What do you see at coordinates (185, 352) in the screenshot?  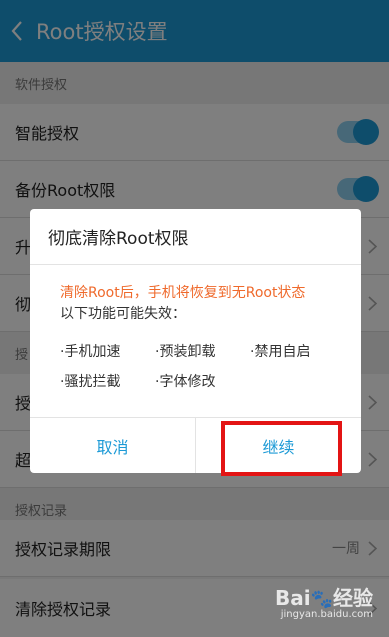 I see `feature-item: ·预装卸载` at bounding box center [185, 352].